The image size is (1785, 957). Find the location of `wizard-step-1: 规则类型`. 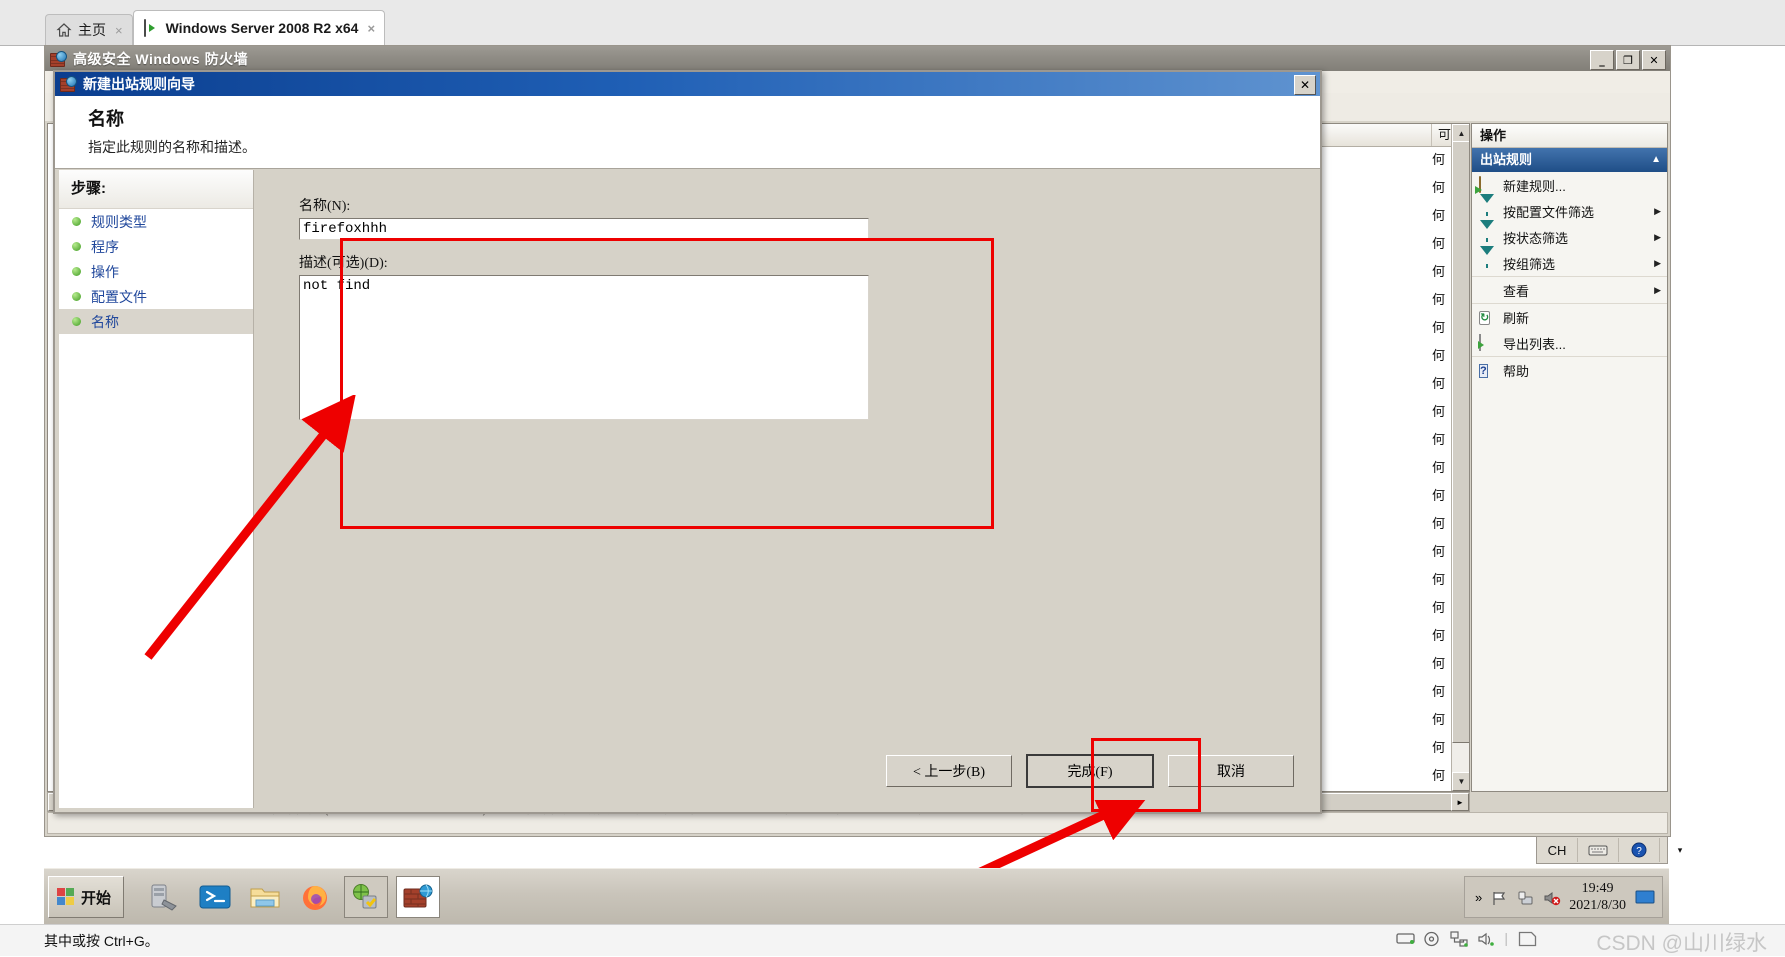

wizard-step-1: 规则类型 is located at coordinates (156, 221).